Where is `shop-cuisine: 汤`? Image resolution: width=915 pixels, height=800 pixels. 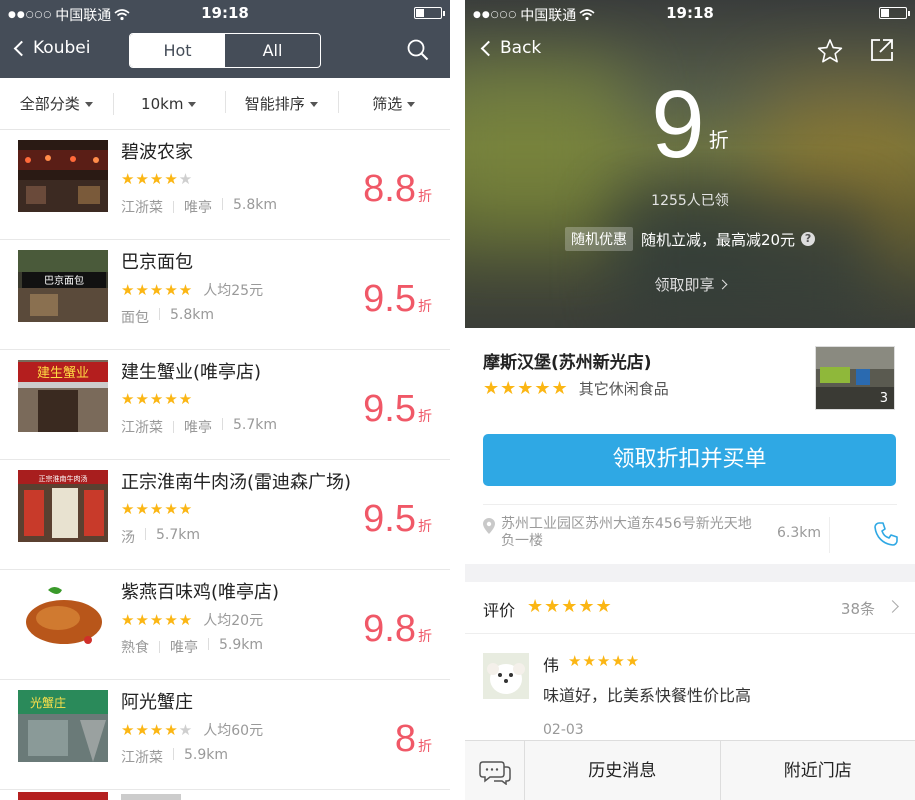
shop-cuisine: 汤 is located at coordinates (128, 538).